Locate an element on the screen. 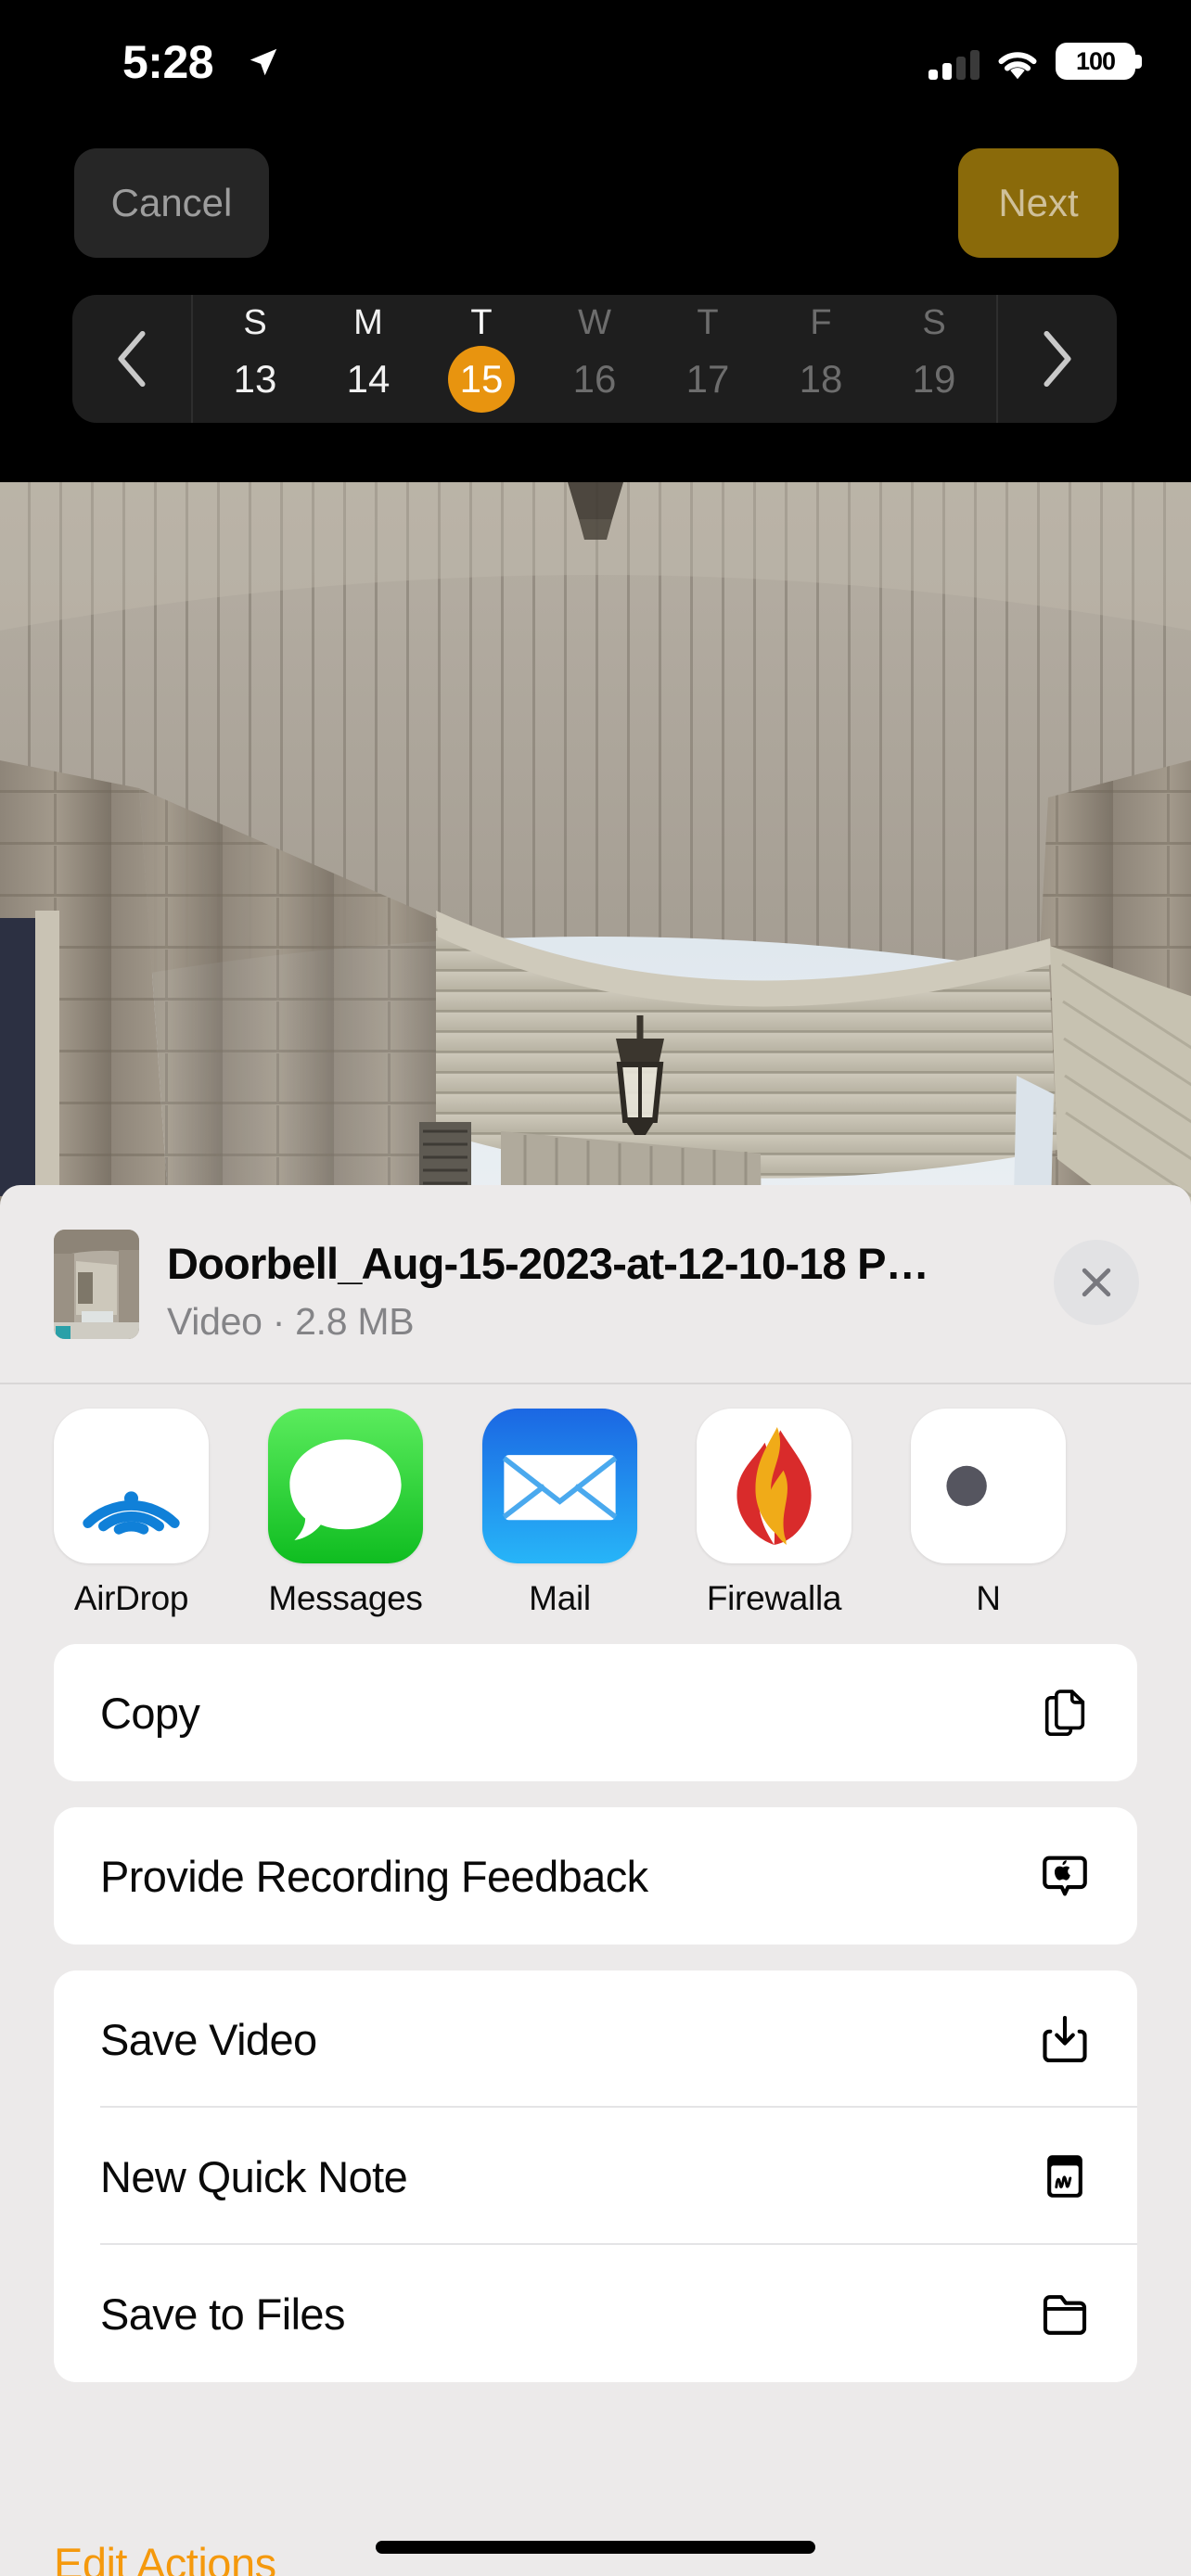 This screenshot has height=2576, width=1191. status-bar-indicators: 100 is located at coordinates (1035, 61).